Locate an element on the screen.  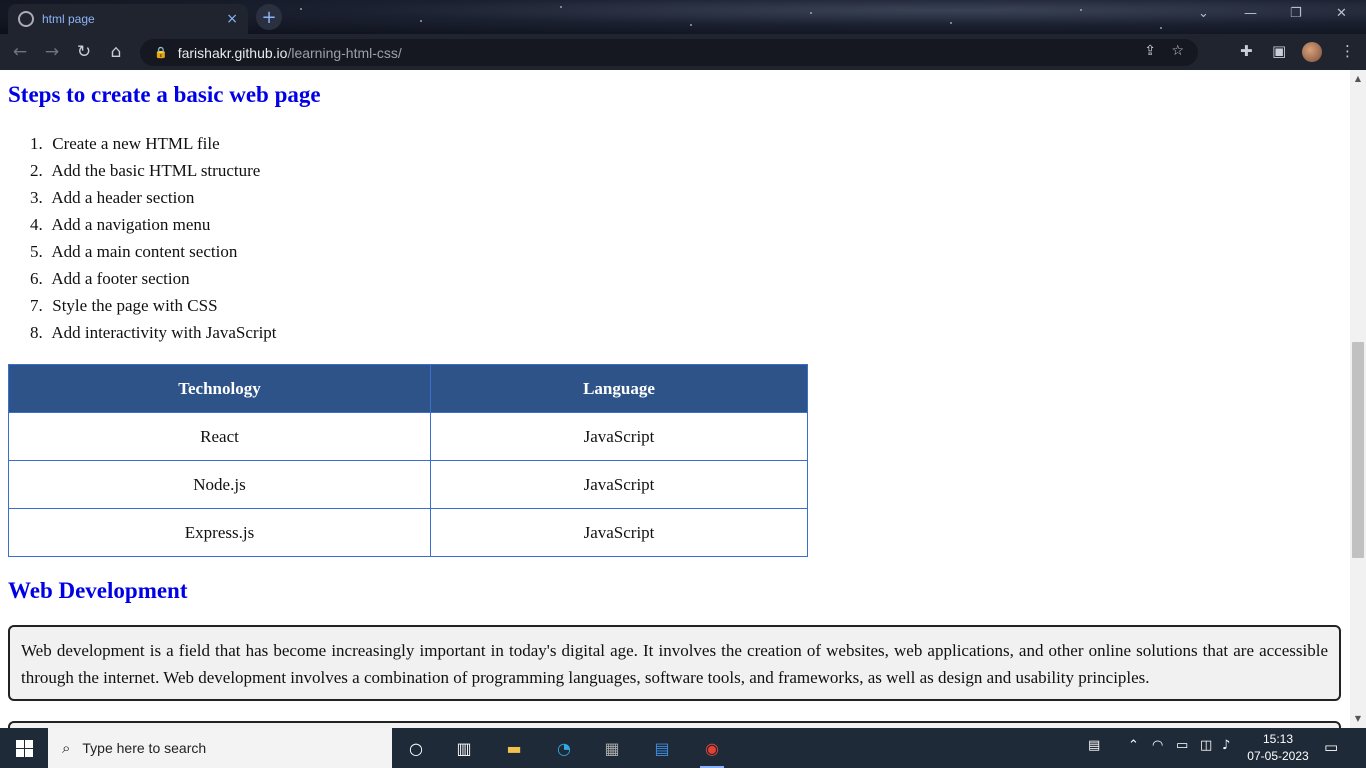
windows-logo-icon is located at coordinates (24, 748).